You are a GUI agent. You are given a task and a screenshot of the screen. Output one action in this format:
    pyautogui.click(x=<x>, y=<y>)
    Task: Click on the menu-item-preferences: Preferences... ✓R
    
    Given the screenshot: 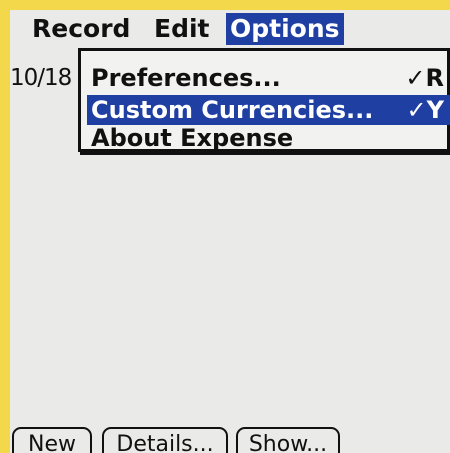 What is the action you would take?
    pyautogui.click(x=268, y=78)
    